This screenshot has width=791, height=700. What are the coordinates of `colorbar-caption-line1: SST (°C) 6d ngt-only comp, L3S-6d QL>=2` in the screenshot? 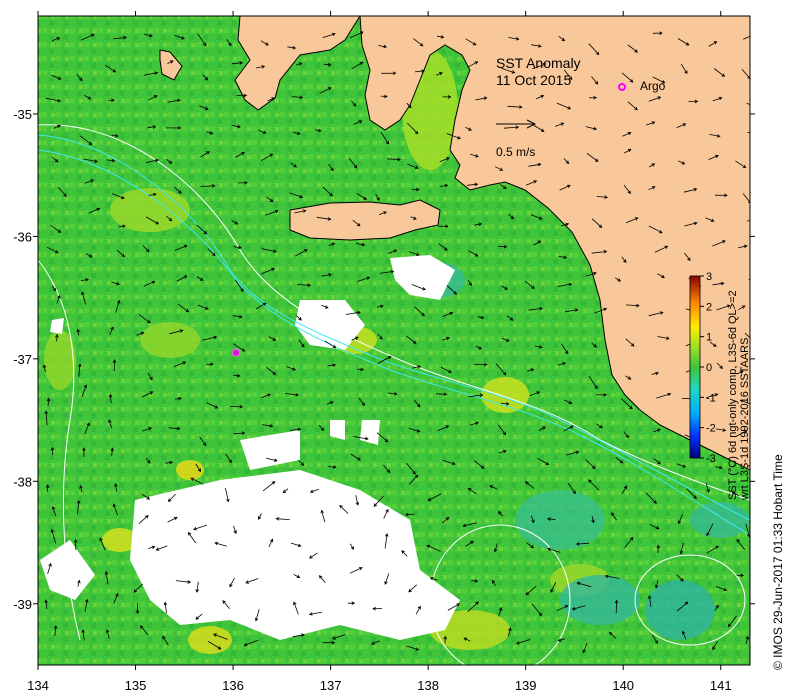 It's located at (733, 395).